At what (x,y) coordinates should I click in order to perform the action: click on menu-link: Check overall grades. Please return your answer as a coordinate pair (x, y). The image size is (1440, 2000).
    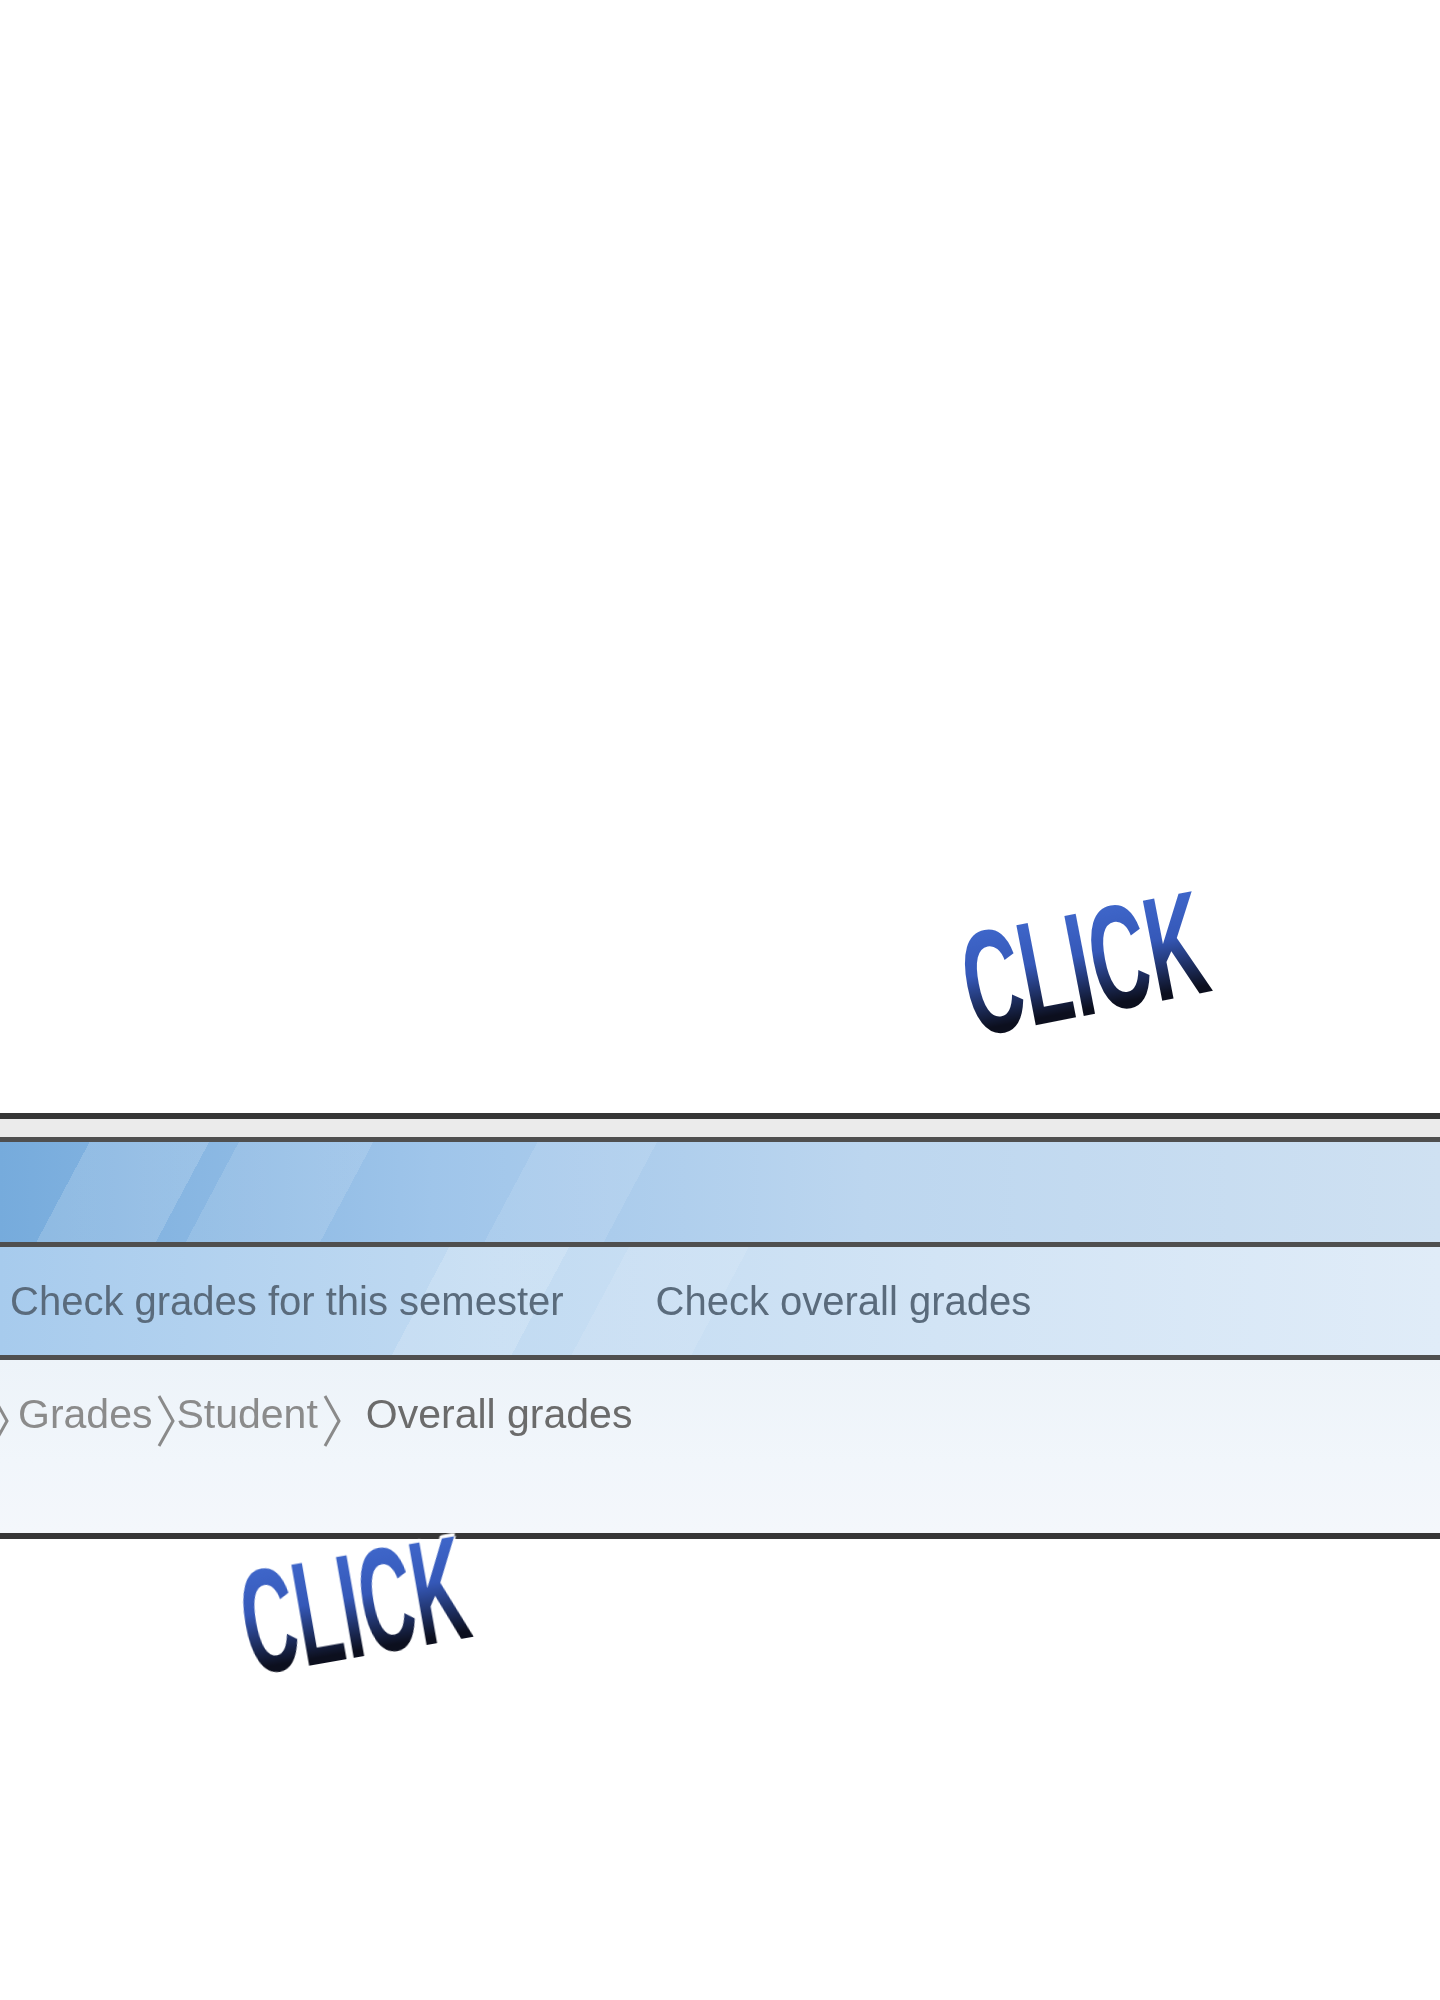
    Looking at the image, I should click on (843, 1301).